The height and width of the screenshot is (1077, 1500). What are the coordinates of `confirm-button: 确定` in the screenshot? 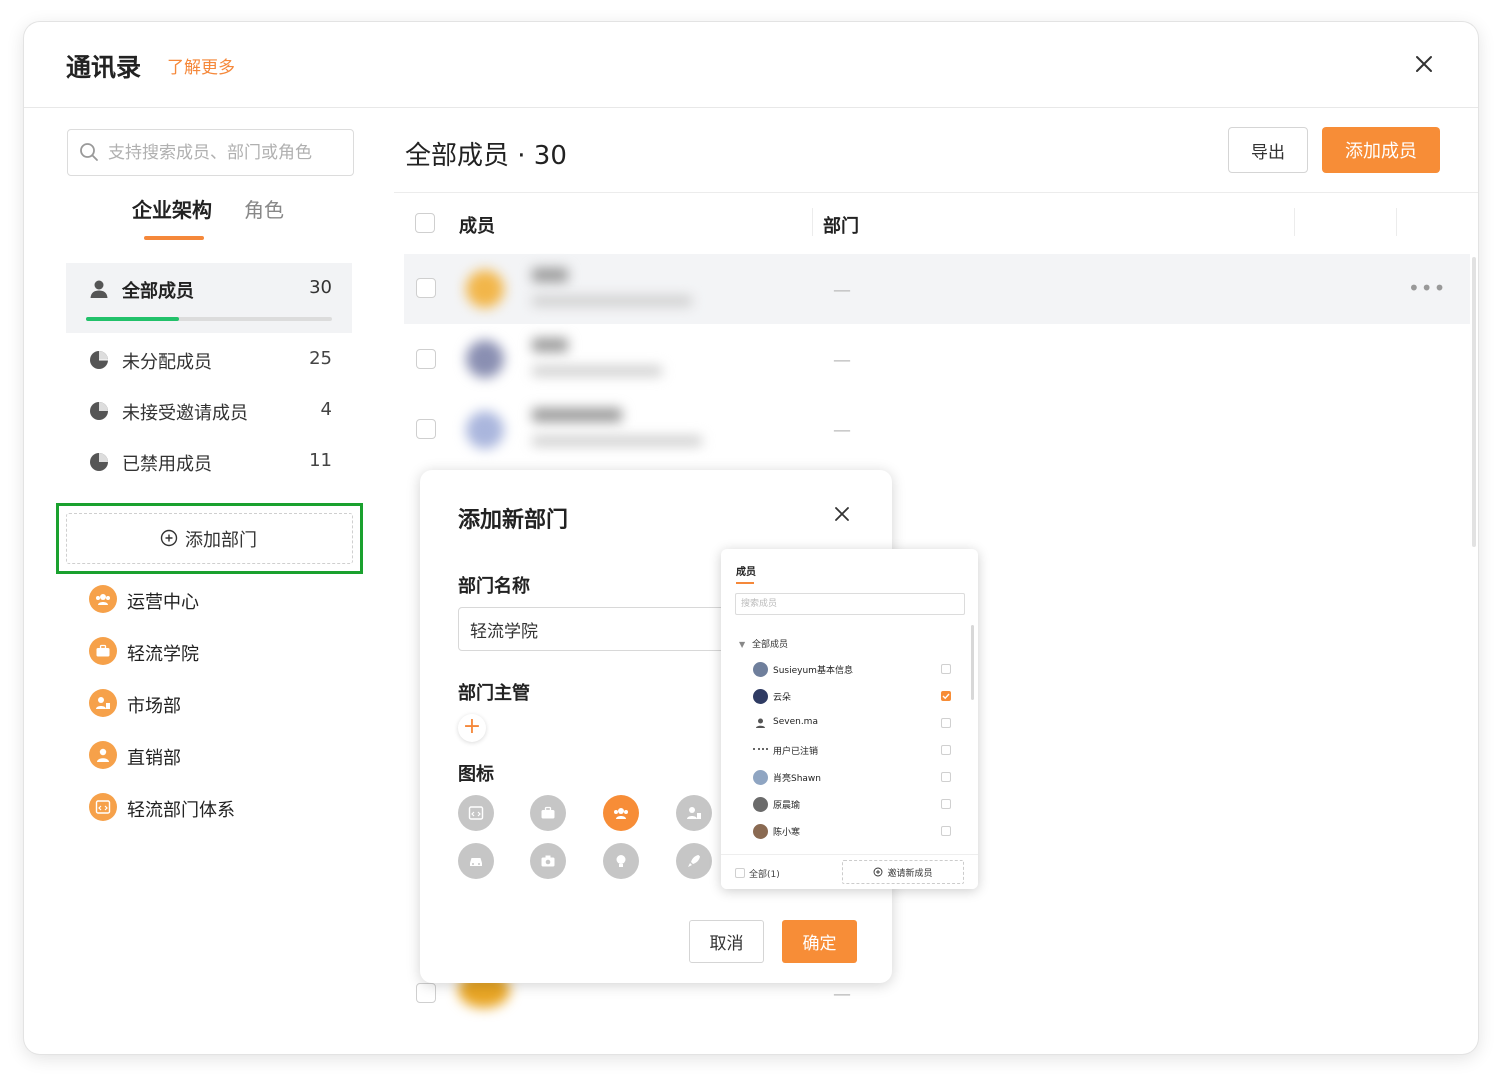 It's located at (819, 941).